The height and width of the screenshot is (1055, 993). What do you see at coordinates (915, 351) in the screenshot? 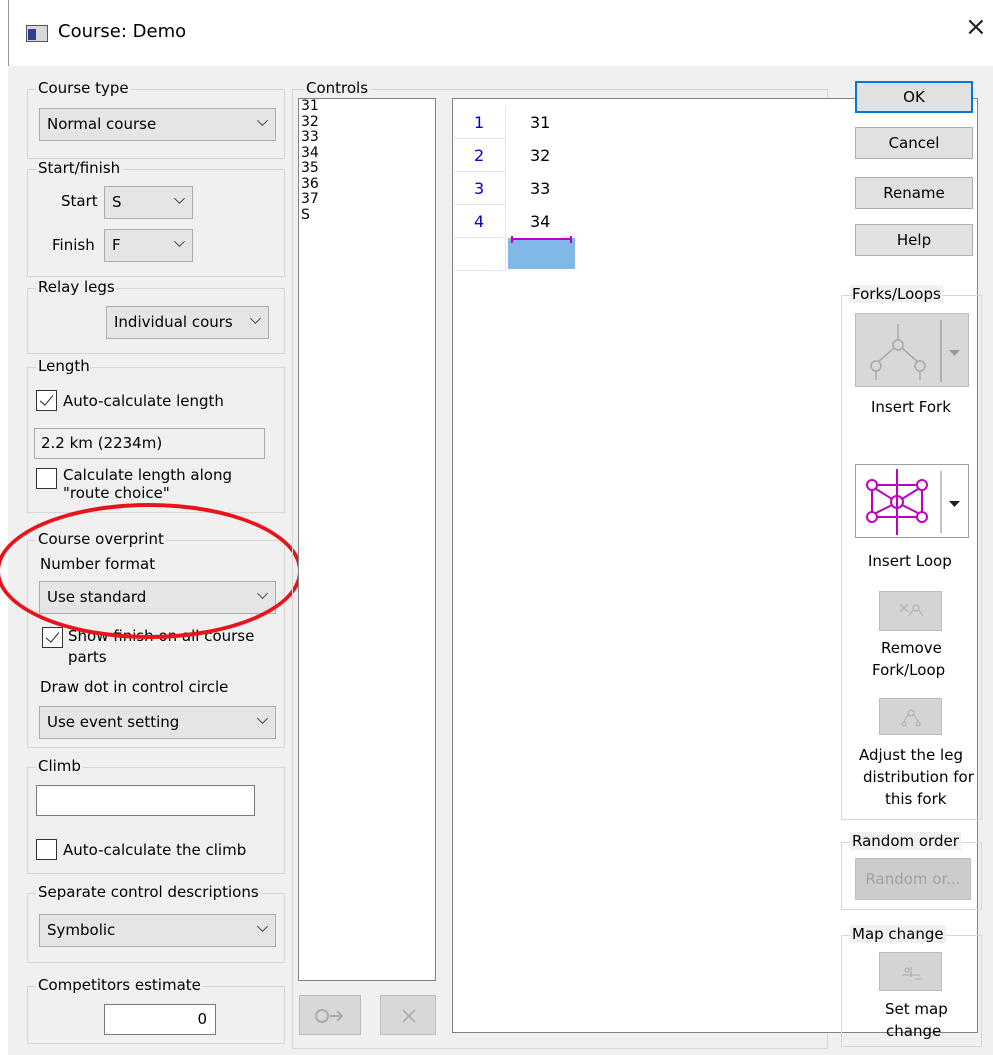
I see `fork-icon` at bounding box center [915, 351].